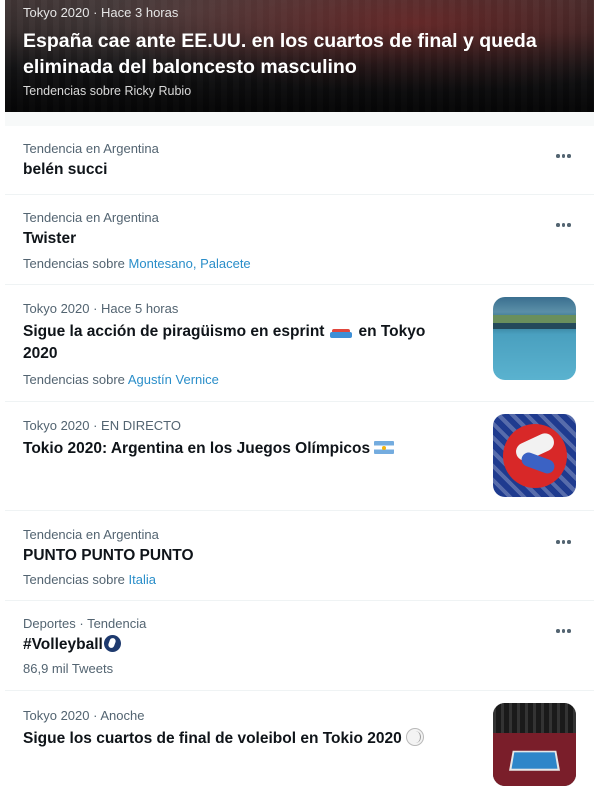 The height and width of the screenshot is (800, 599). What do you see at coordinates (89, 579) in the screenshot?
I see `trend-related: Tendencias sobre Italia` at bounding box center [89, 579].